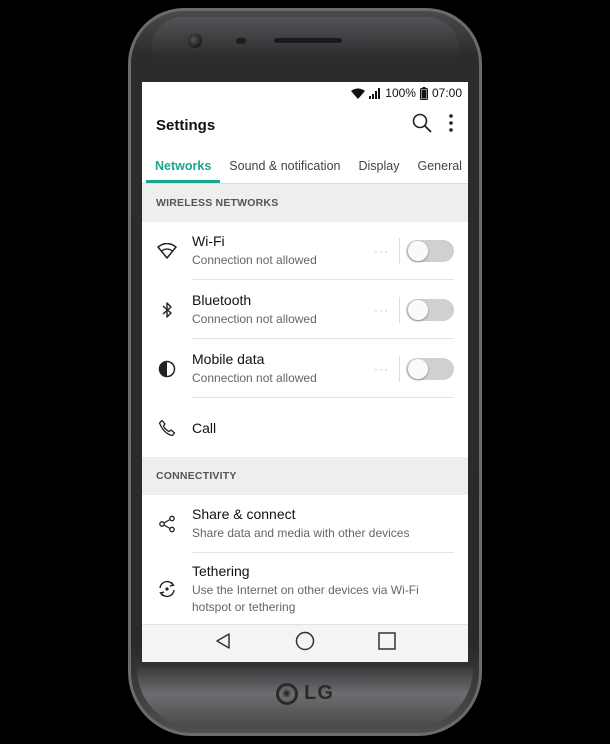  What do you see at coordinates (430, 309) in the screenshot?
I see `bluetooth-toggle` at bounding box center [430, 309].